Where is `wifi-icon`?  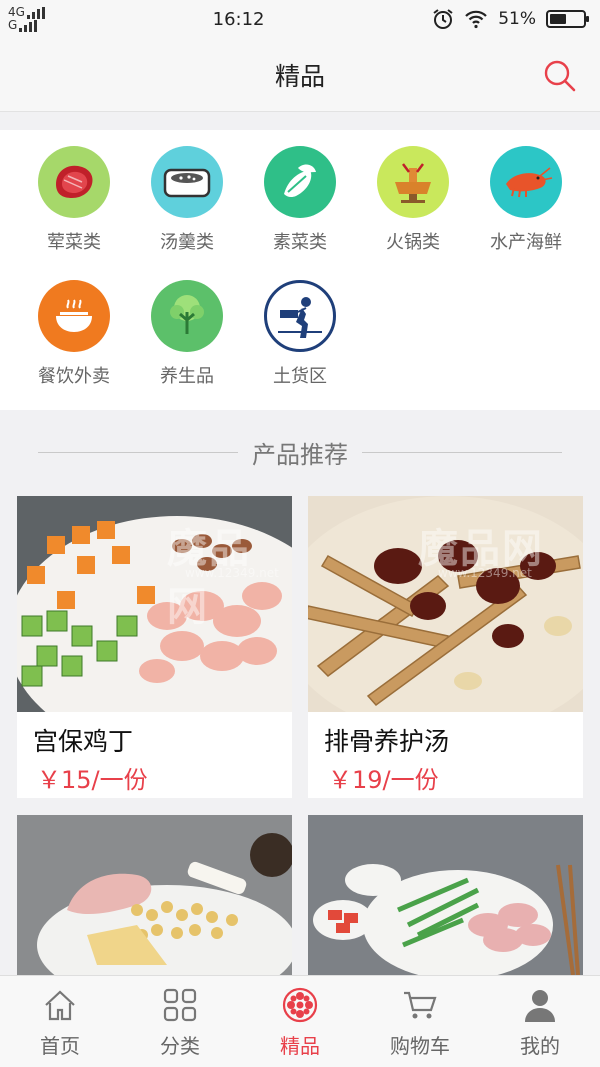
wifi-icon is located at coordinates (476, 19).